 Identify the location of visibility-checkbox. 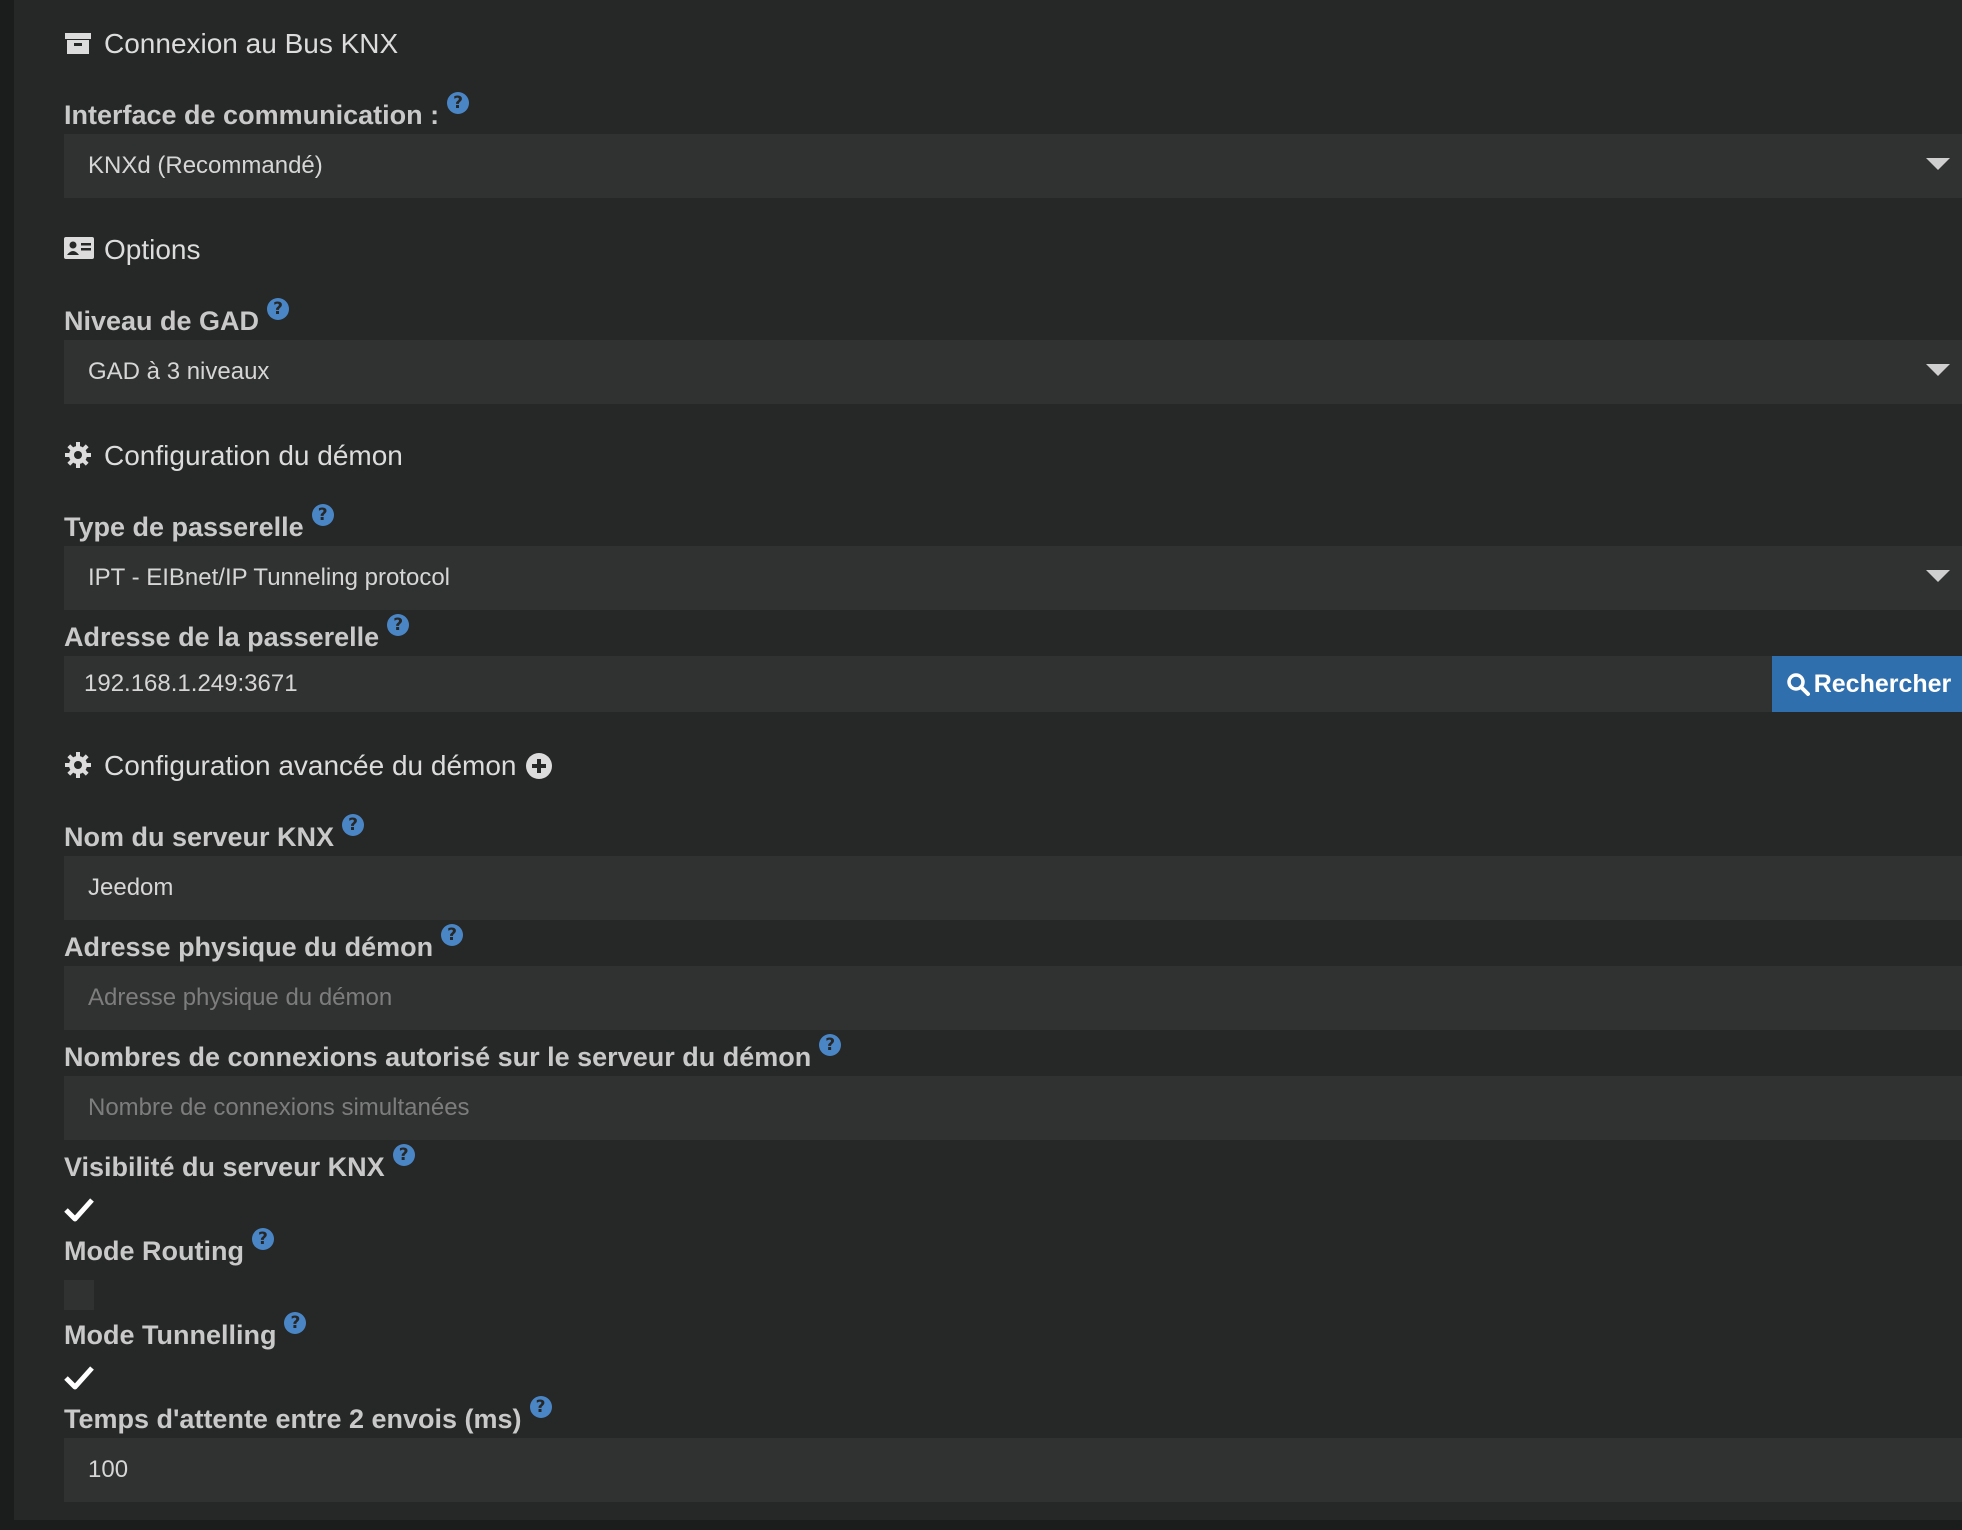
(79, 1209).